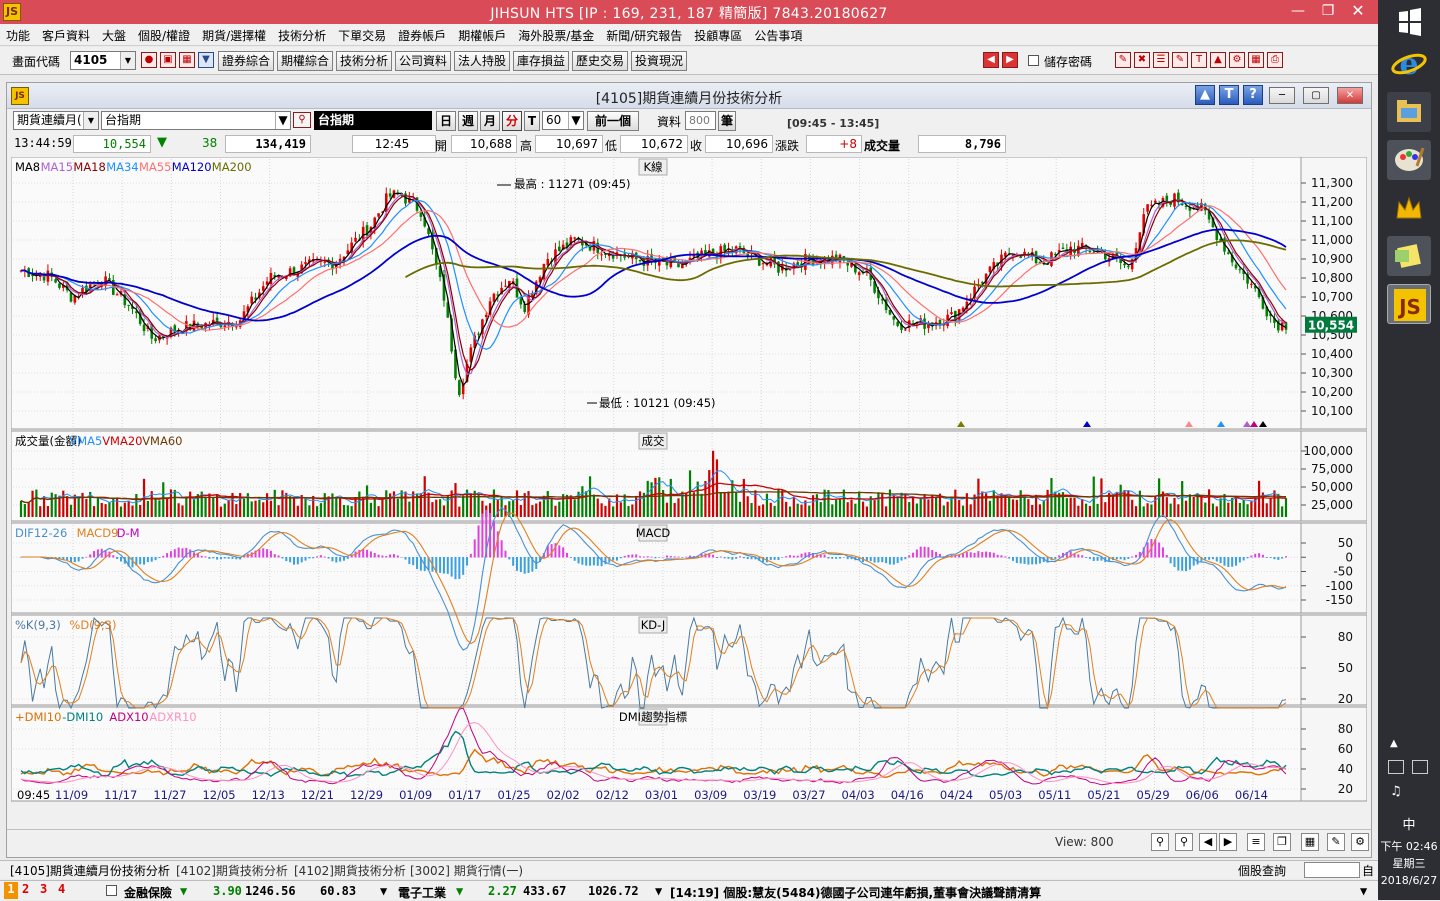 The width and height of the screenshot is (1440, 901). Describe the element at coordinates (482, 34) in the screenshot. I see `menu-item: 期權帳戶` at that location.